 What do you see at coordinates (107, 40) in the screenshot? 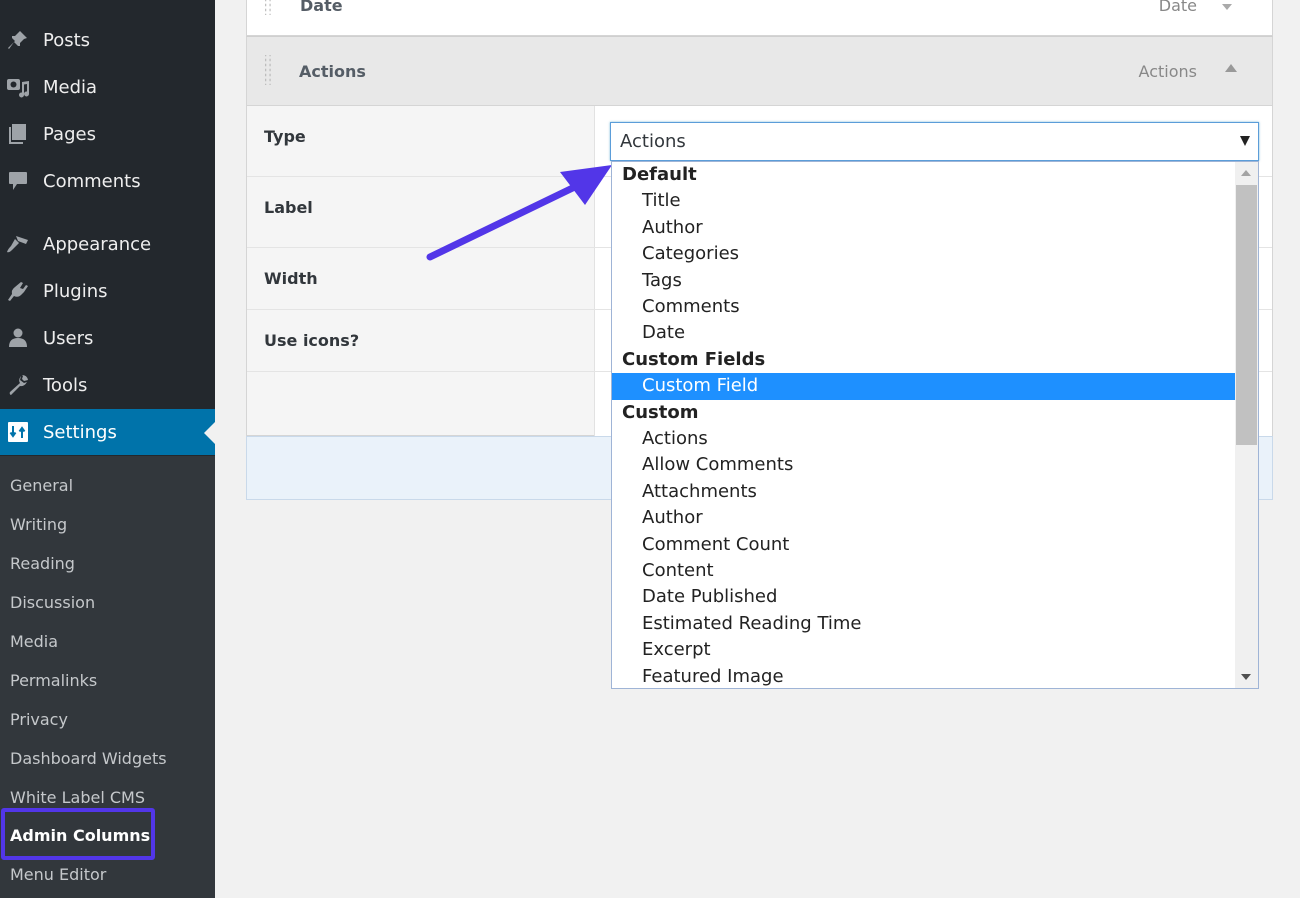
I see `sidebar-item-posts: Posts` at bounding box center [107, 40].